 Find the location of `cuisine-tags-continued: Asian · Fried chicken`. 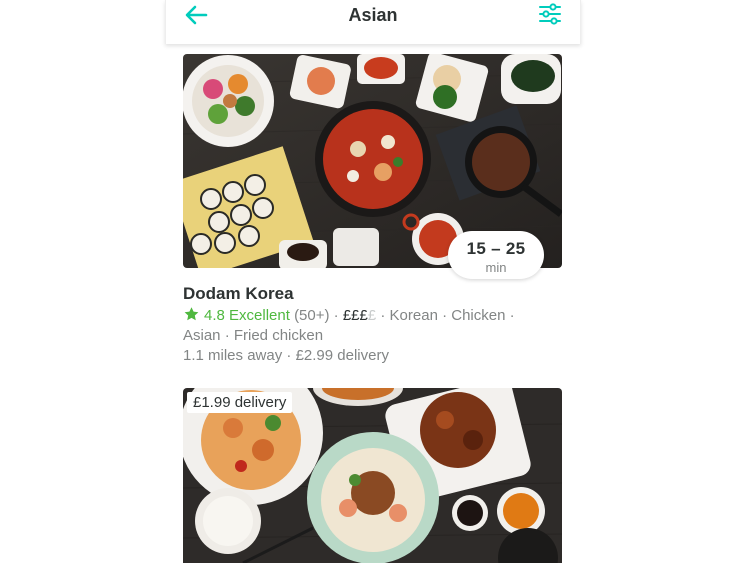

cuisine-tags-continued: Asian · Fried chicken is located at coordinates (253, 335).